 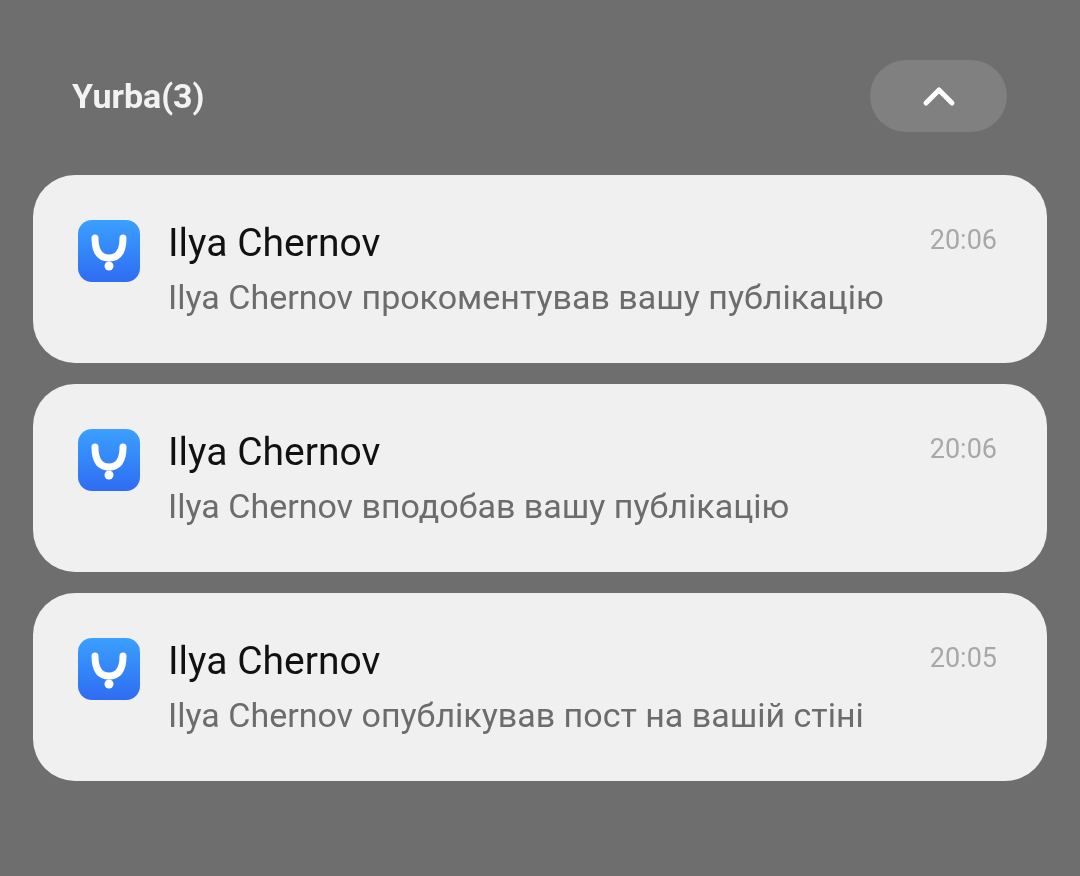 What do you see at coordinates (526, 297) in the screenshot?
I see `notification-text: Ilya Chernov прокоментував вашу публікацію` at bounding box center [526, 297].